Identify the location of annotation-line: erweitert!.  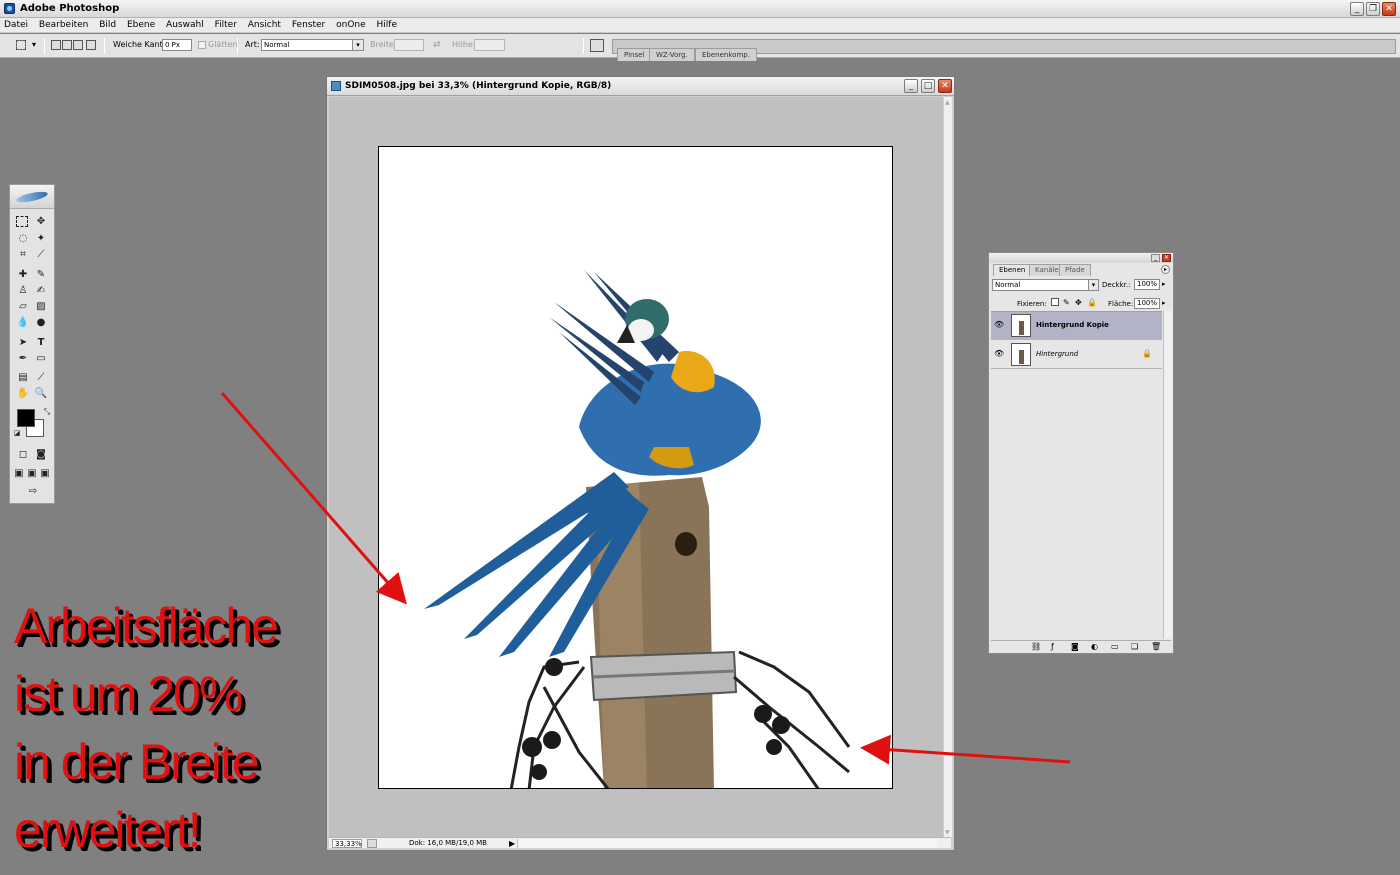
(108, 830).